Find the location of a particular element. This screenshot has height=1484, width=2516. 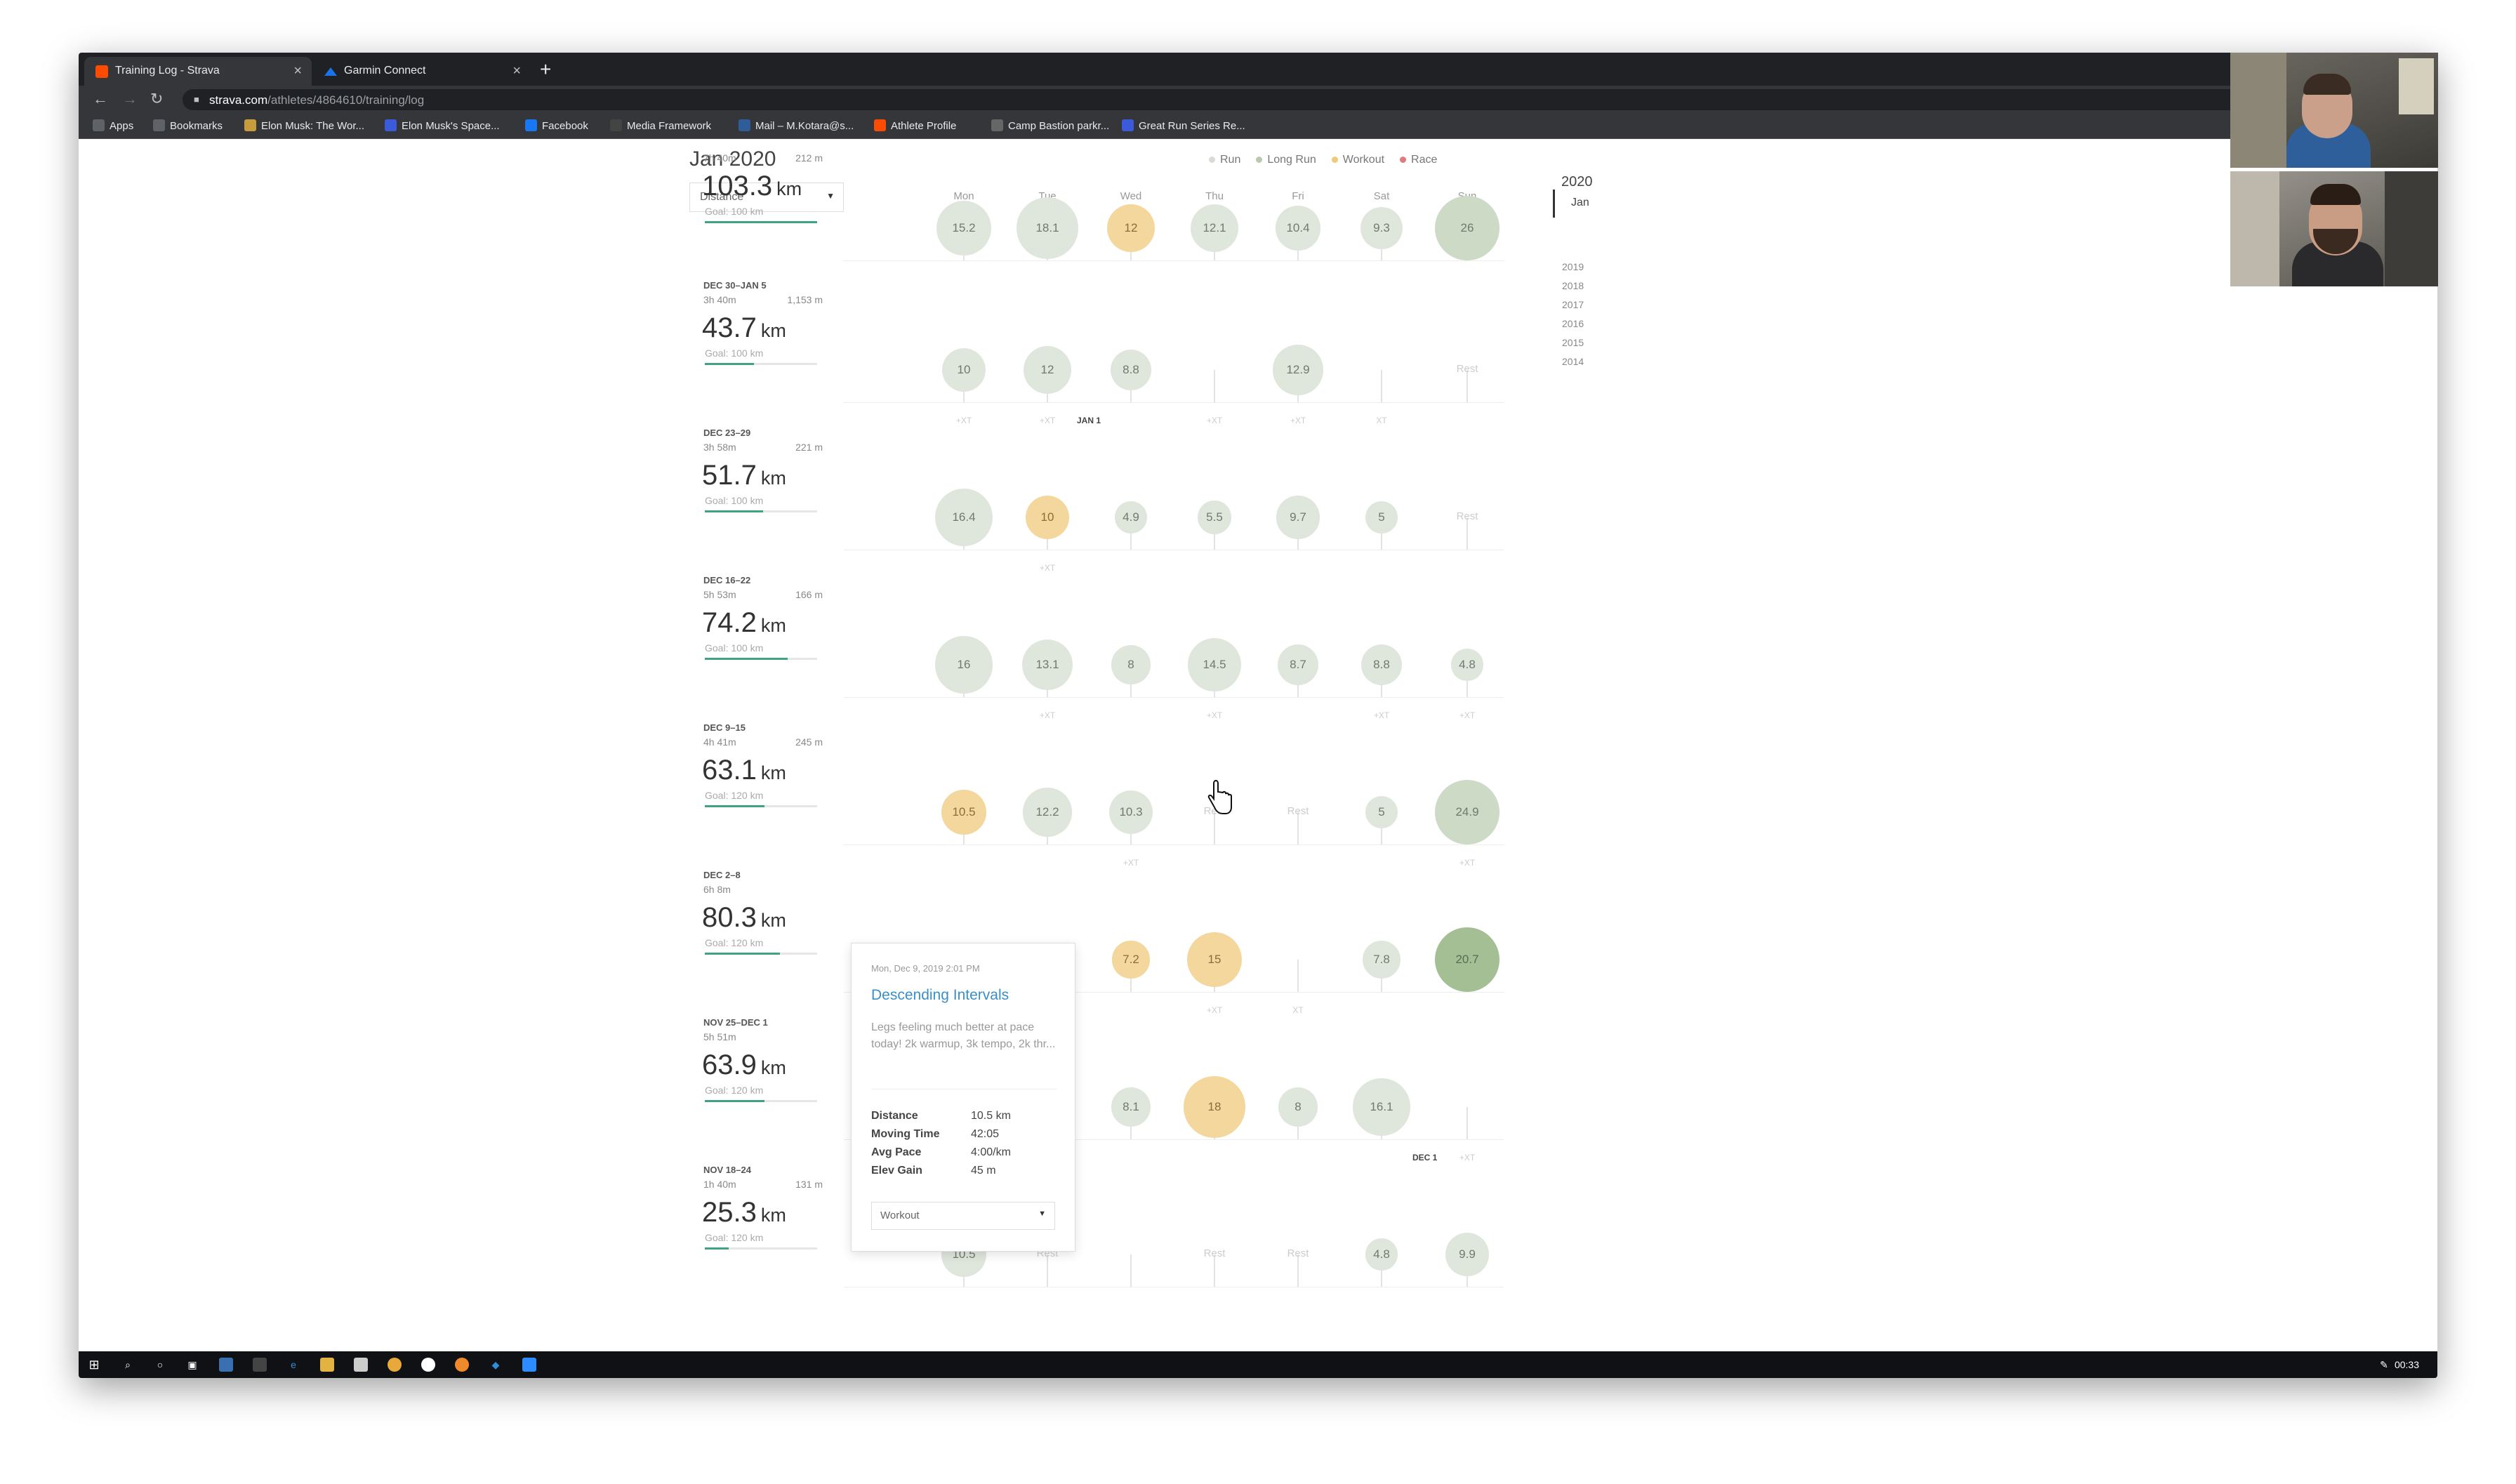

terminal-icon is located at coordinates (260, 1365).